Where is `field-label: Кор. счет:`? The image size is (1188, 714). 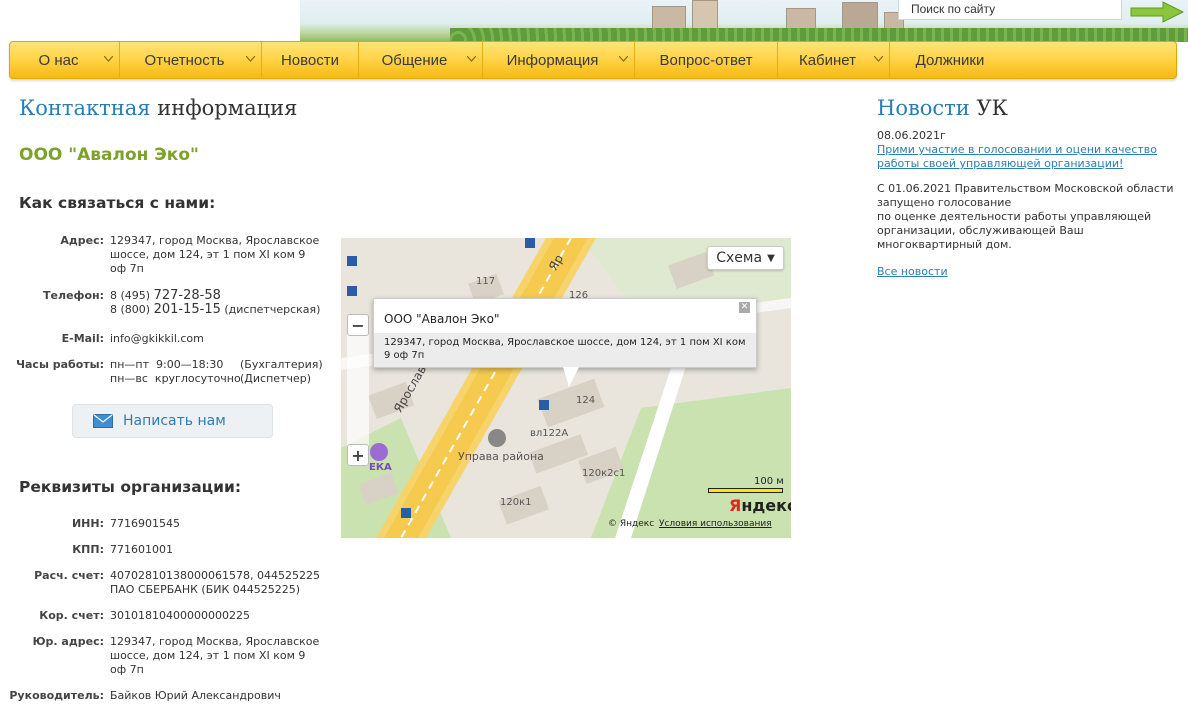
field-label: Кор. счет: is located at coordinates (71, 615).